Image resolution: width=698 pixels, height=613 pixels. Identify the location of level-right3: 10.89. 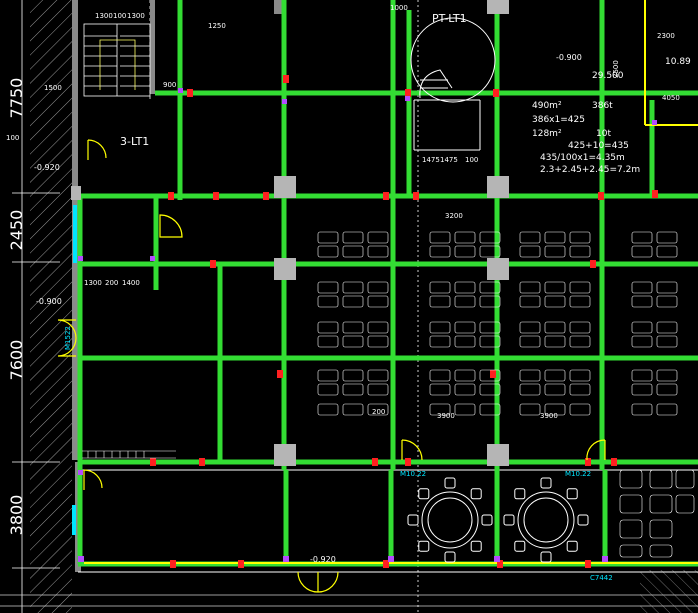
(678, 62).